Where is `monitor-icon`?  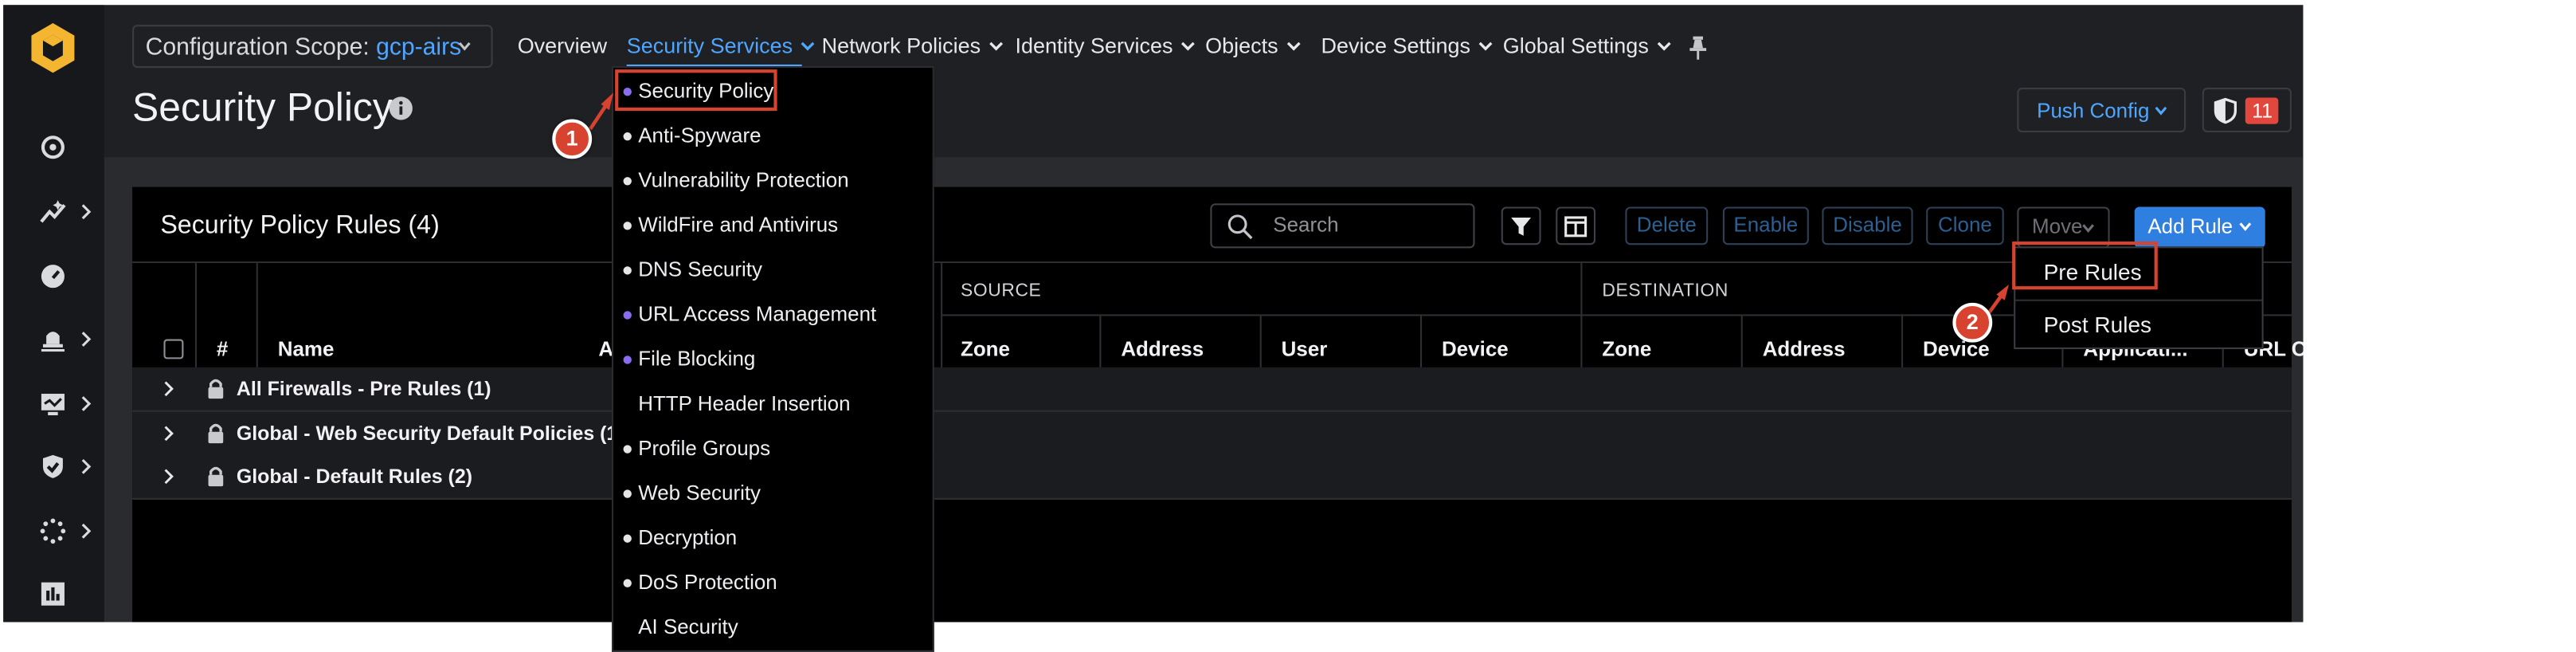 monitor-icon is located at coordinates (53, 405).